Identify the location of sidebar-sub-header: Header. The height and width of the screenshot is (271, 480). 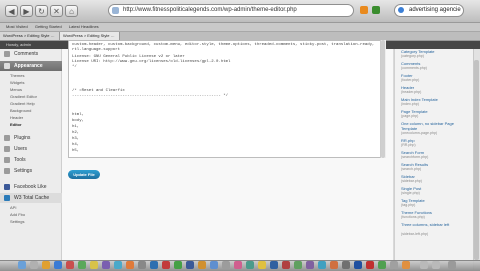
(31, 117).